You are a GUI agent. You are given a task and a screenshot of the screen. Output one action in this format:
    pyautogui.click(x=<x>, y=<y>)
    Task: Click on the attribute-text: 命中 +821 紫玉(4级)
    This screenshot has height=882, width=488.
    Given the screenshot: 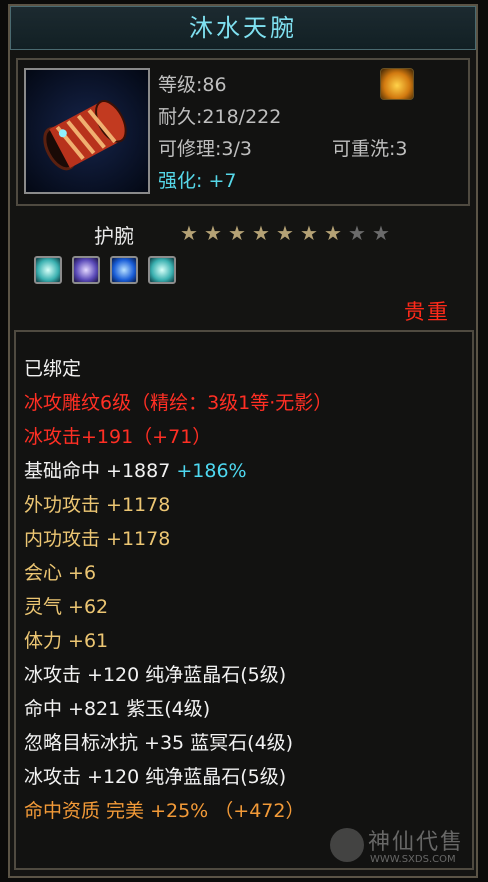 What is the action you would take?
    pyautogui.click(x=117, y=709)
    